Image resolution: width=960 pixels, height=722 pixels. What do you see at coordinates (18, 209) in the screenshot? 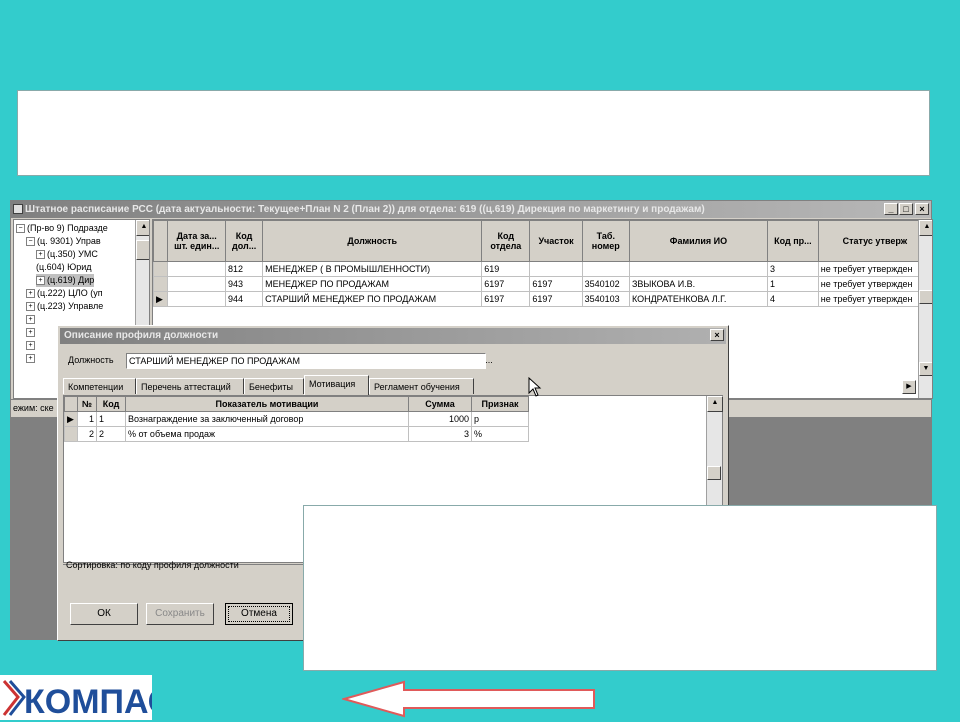
I see `app-icon` at bounding box center [18, 209].